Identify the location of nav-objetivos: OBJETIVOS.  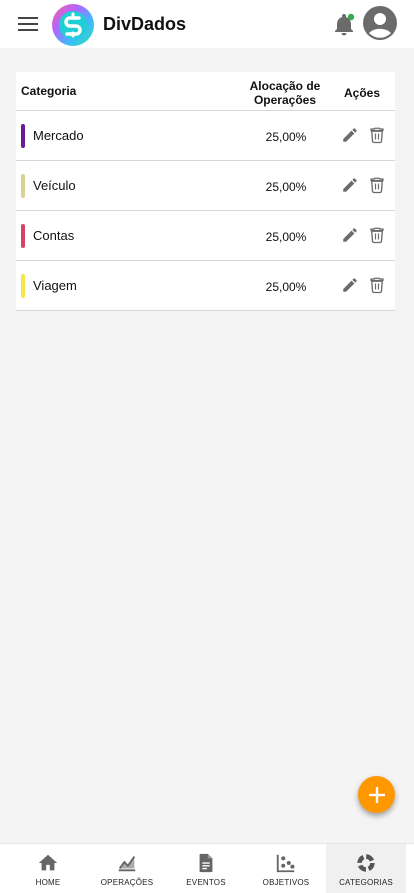
(286, 868).